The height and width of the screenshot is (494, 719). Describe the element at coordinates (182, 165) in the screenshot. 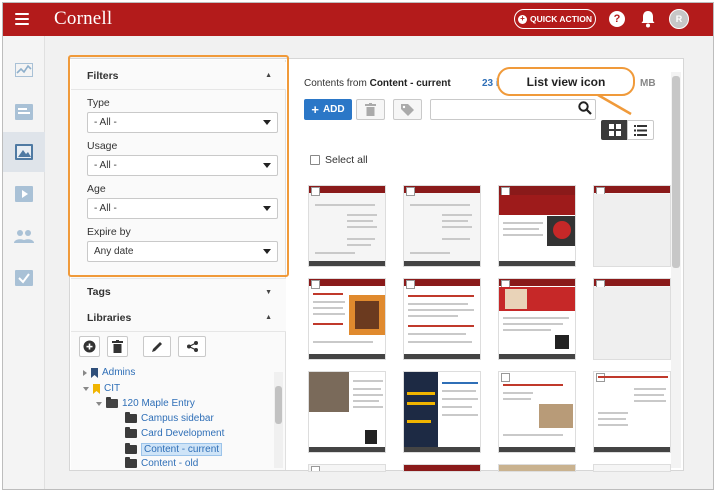

I see `usage-select: - All -` at that location.